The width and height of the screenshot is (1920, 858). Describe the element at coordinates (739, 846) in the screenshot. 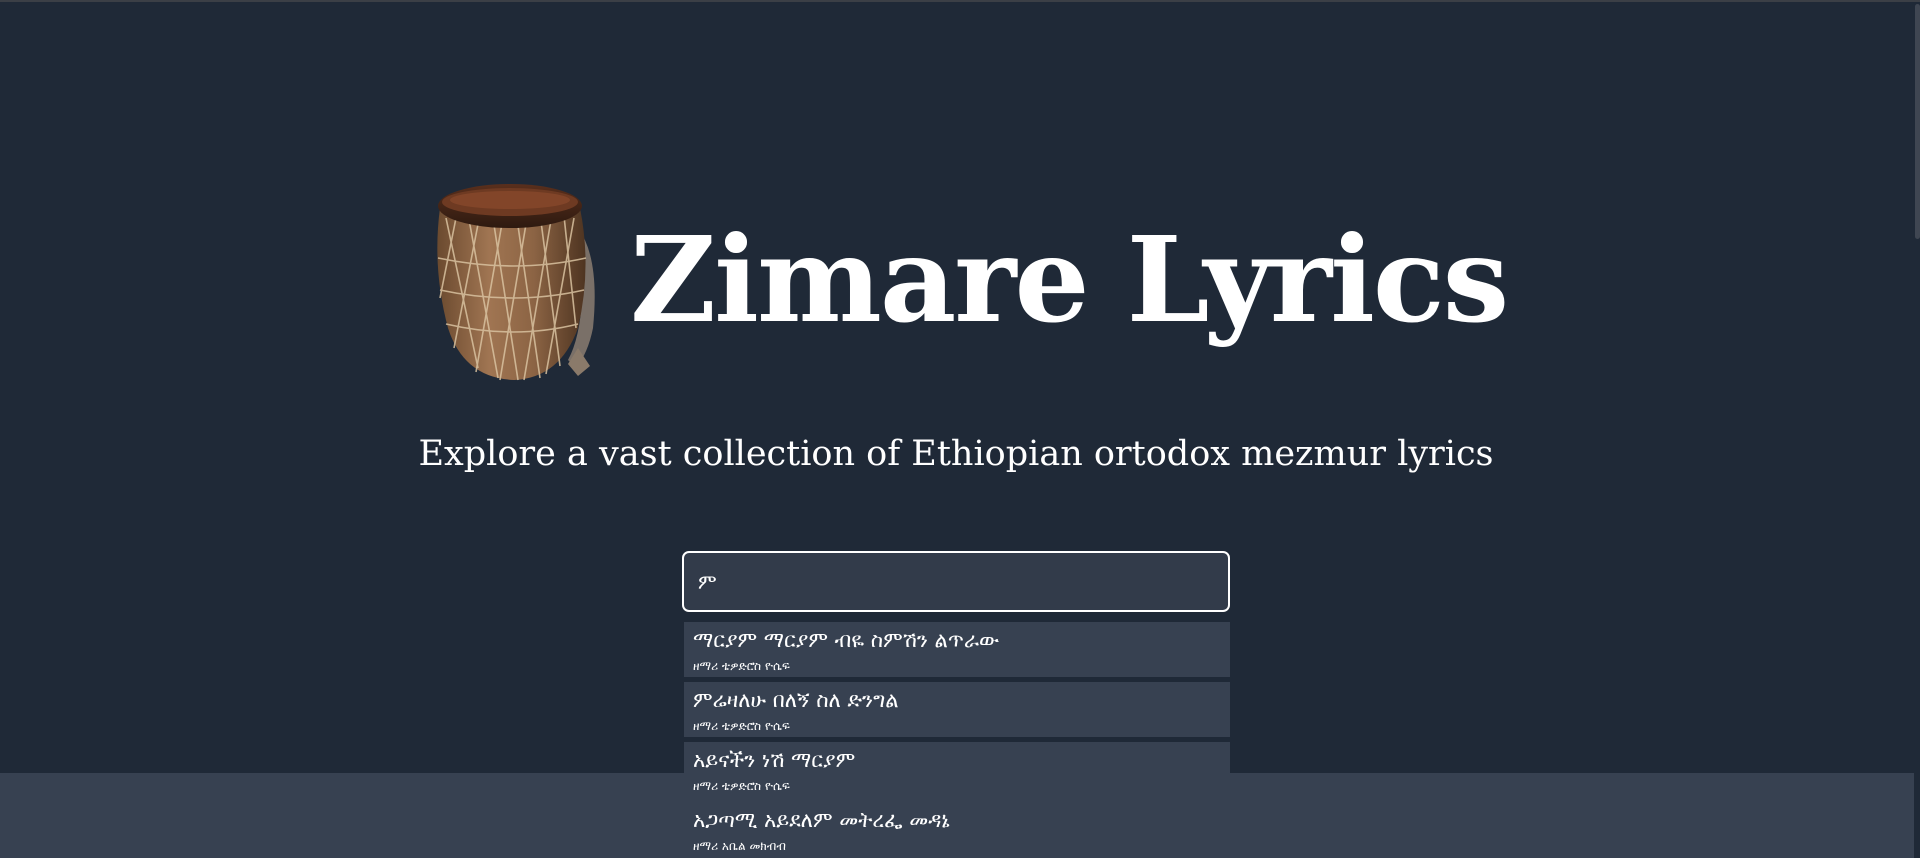

I see `suggestion-artist: ዘማሪ አቤል መክብብ` at that location.